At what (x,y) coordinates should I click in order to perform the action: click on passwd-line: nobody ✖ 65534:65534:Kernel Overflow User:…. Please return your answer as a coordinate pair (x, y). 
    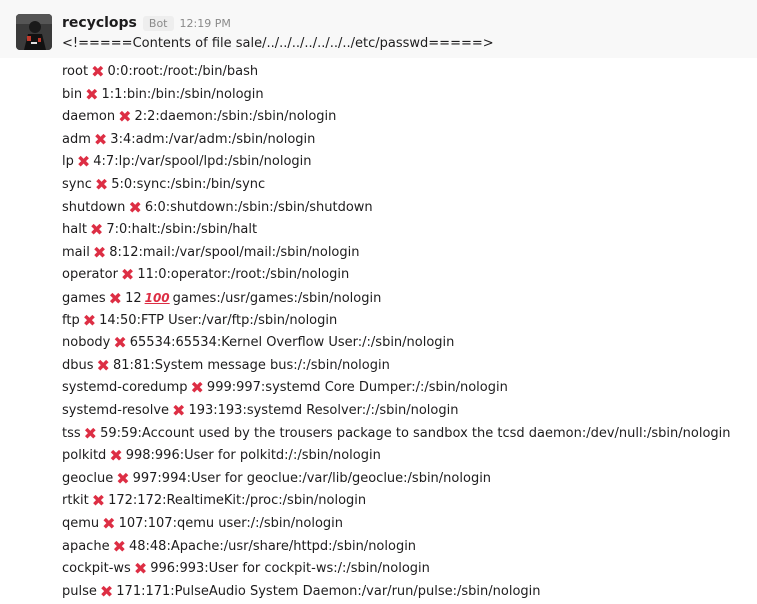
    Looking at the image, I should click on (258, 343).